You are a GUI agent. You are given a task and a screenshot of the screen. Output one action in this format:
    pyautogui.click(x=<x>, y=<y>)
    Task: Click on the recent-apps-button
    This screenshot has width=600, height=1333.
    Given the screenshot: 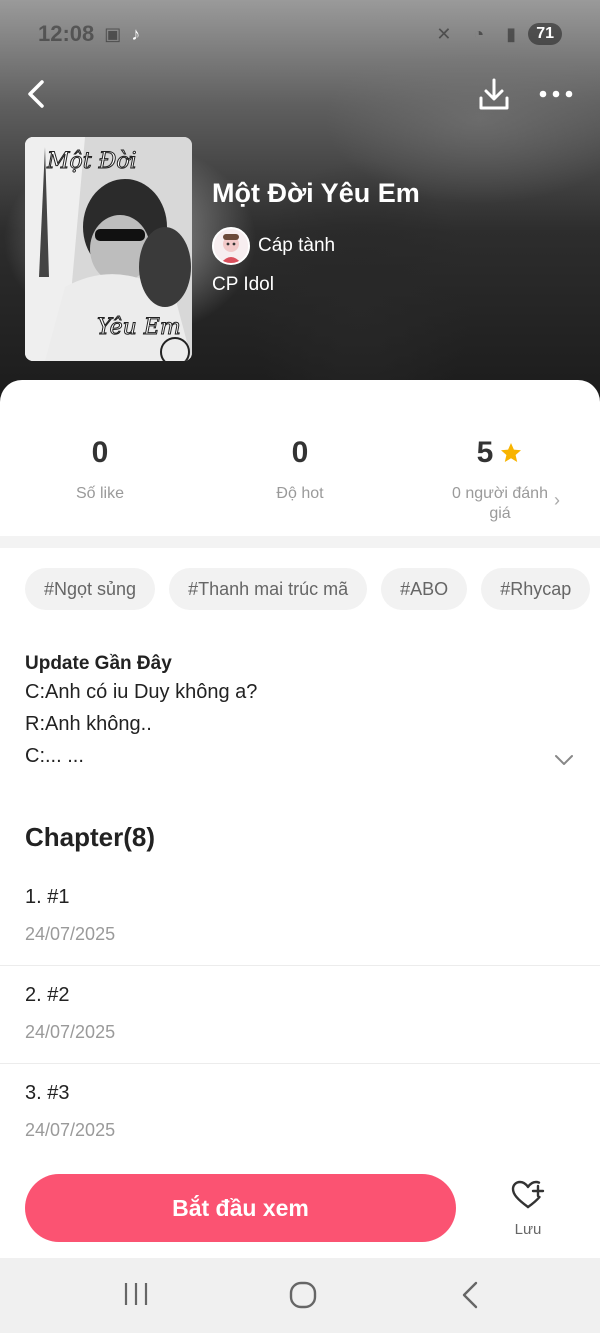 What is the action you would take?
    pyautogui.click(x=136, y=1296)
    